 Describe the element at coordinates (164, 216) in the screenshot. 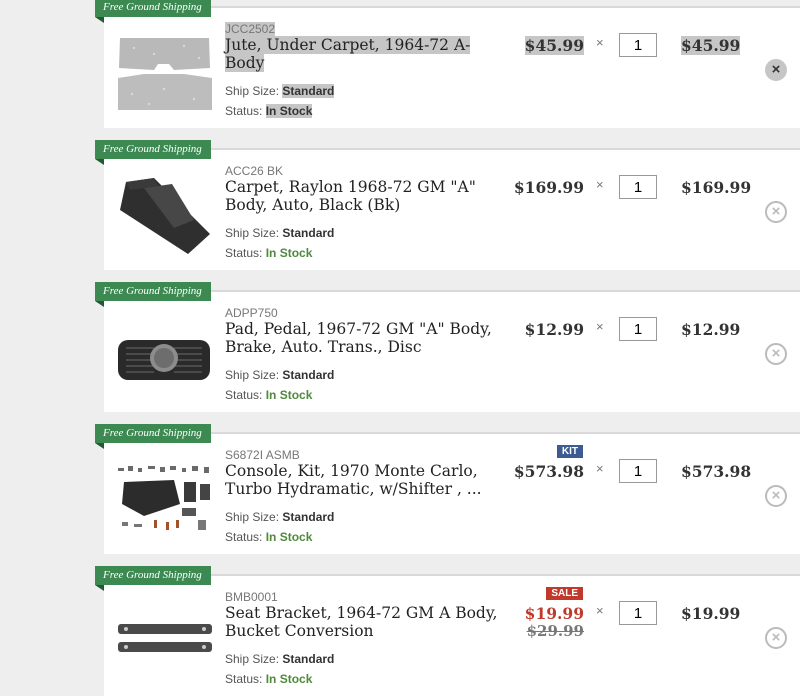

I see `carpet-image` at that location.